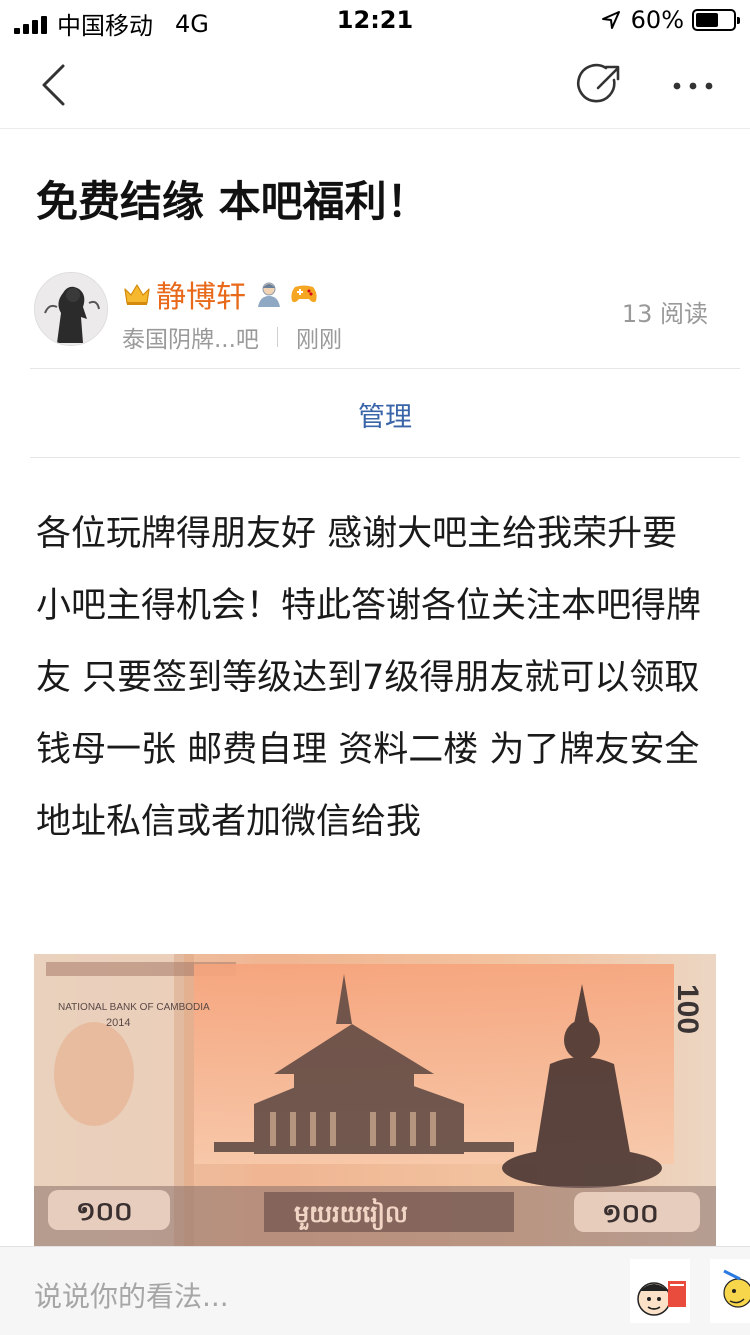 This screenshot has width=750, height=1335. What do you see at coordinates (687, 1009) in the screenshot?
I see `denomination-label: 100` at bounding box center [687, 1009].